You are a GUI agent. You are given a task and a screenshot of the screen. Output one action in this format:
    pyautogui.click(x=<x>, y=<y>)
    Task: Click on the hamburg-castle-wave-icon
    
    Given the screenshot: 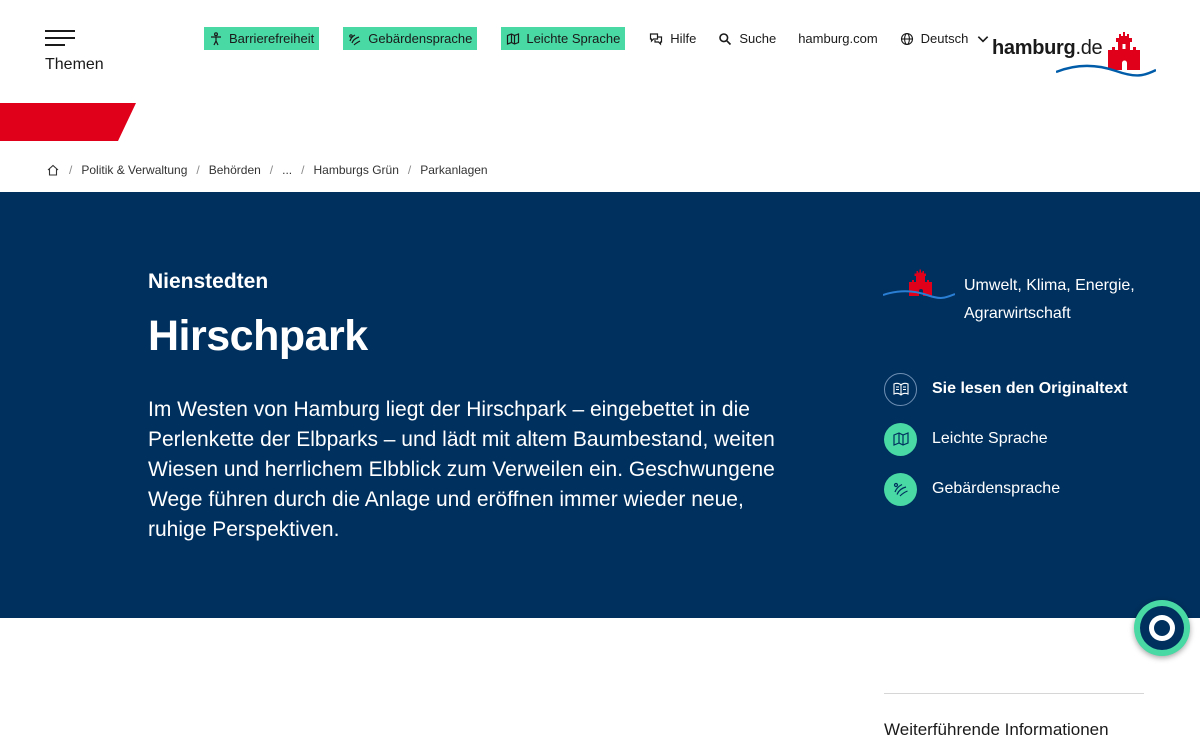 What is the action you would take?
    pyautogui.click(x=919, y=284)
    